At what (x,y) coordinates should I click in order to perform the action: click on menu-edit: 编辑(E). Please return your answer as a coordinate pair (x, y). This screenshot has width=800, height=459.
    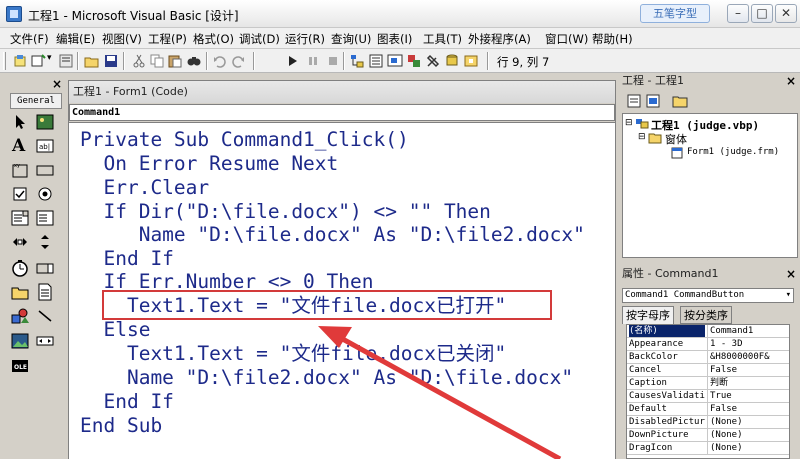
    Looking at the image, I should click on (75, 39).